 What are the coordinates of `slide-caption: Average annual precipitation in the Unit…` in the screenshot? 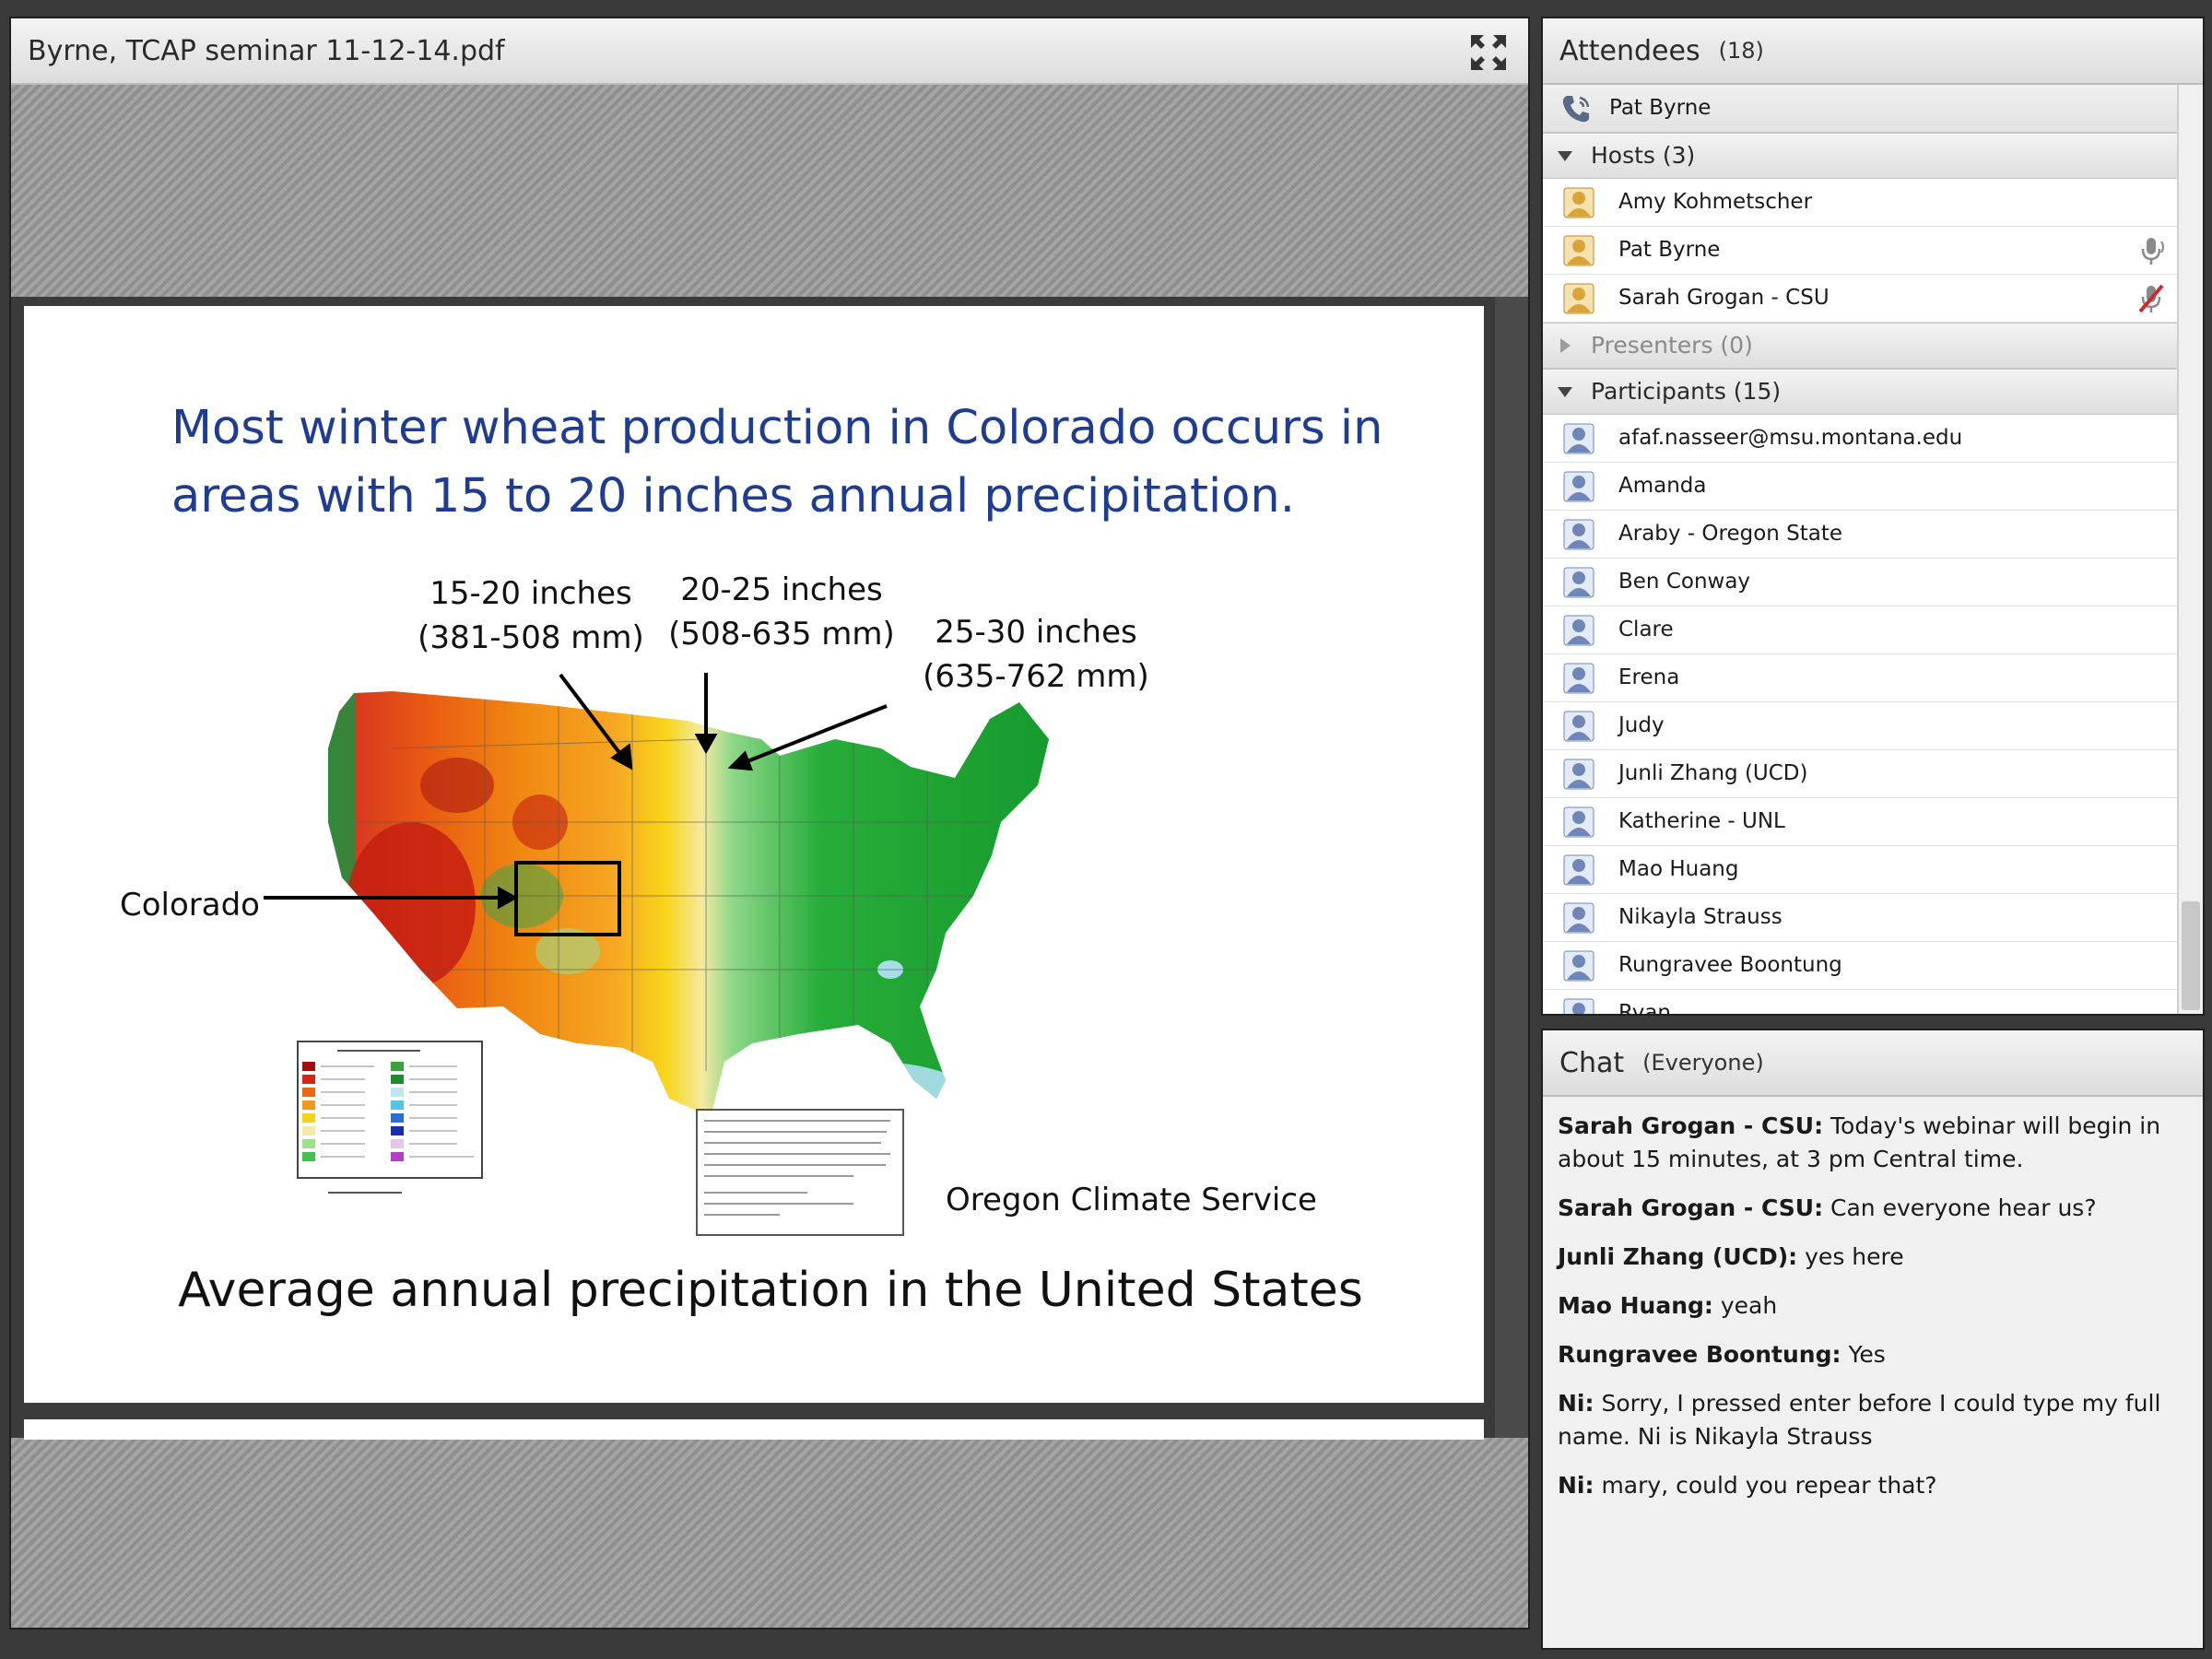 It's located at (770, 1290).